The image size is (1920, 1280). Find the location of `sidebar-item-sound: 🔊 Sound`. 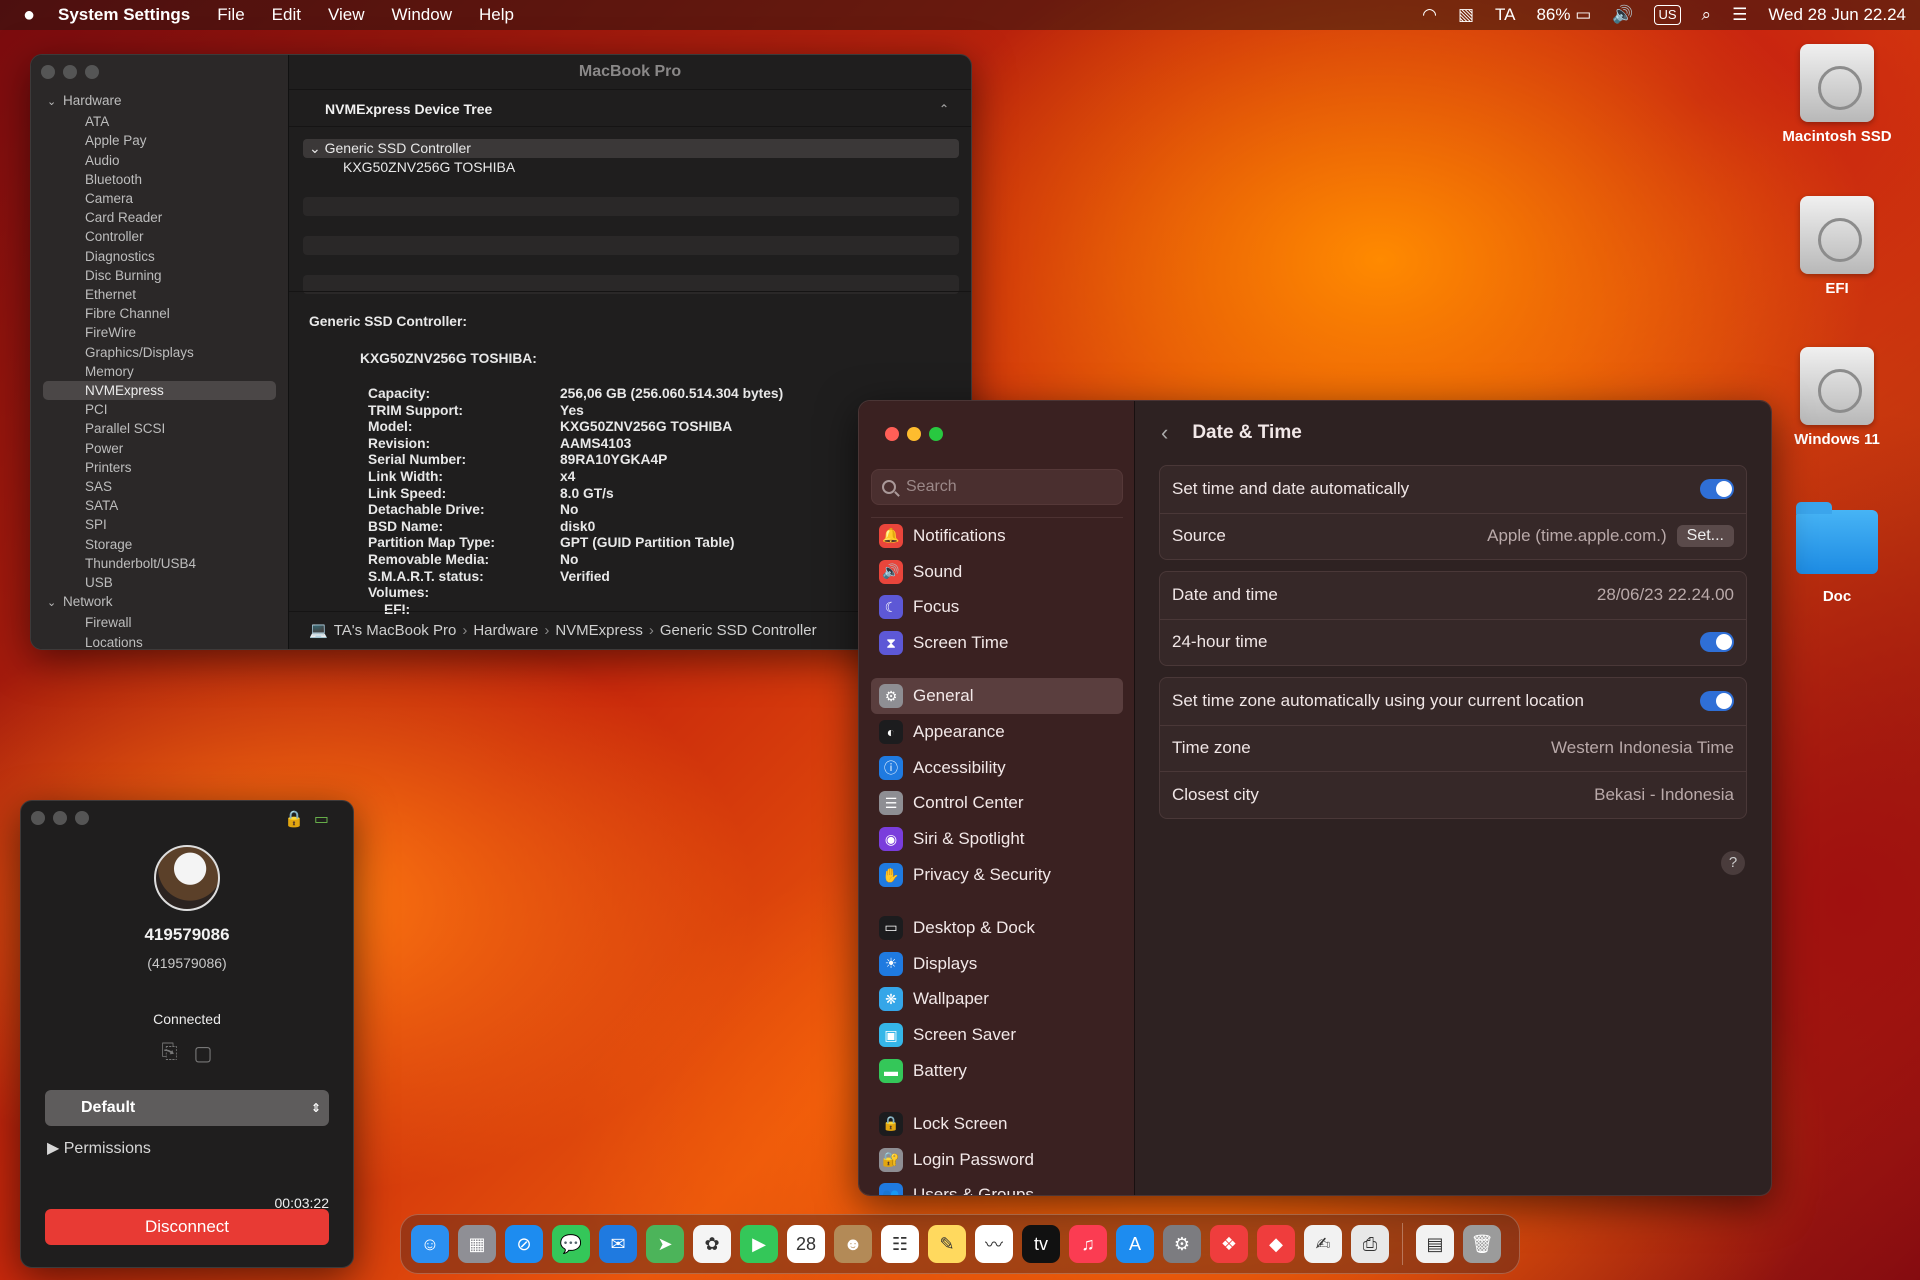

sidebar-item-sound: 🔊 Sound is located at coordinates (997, 572).